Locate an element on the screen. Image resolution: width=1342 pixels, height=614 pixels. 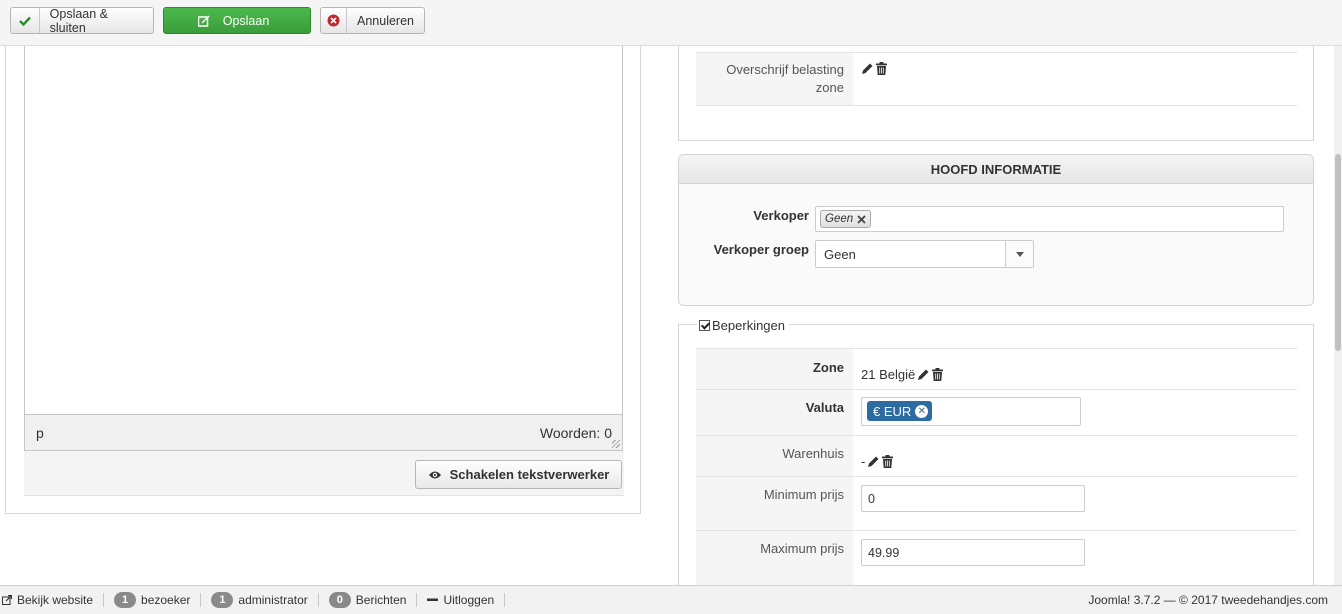
currency-label: Valuta is located at coordinates (774, 412).